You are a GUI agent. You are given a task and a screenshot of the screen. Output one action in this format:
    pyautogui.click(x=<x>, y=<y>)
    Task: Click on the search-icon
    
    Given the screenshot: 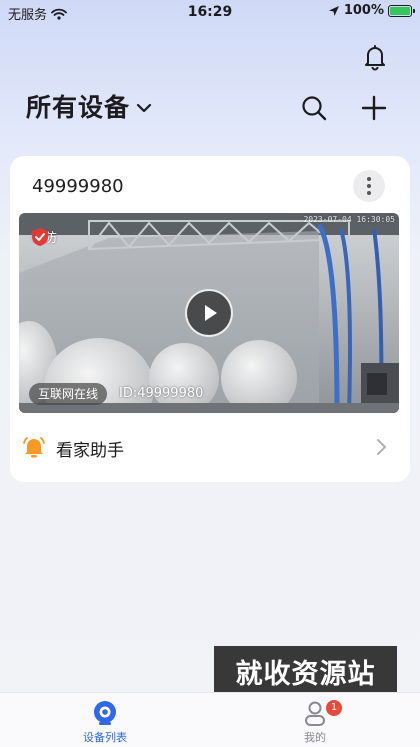 What is the action you would take?
    pyautogui.click(x=314, y=108)
    